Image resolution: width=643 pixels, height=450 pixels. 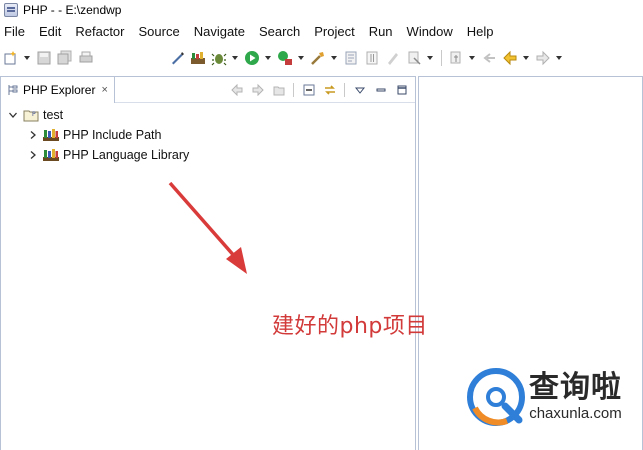 What do you see at coordinates (50, 31) in the screenshot?
I see `menu-edit: Edit` at bounding box center [50, 31].